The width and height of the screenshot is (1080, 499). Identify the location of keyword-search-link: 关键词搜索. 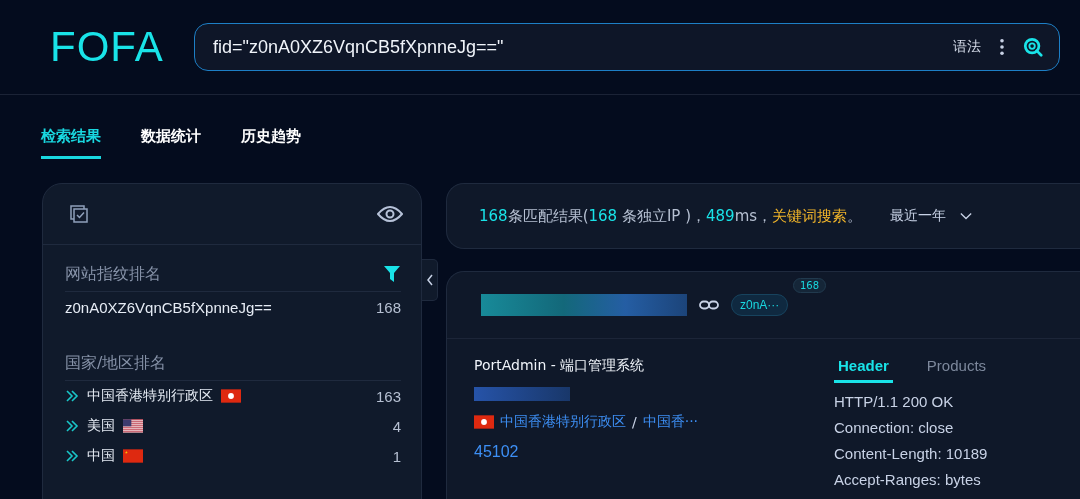
(810, 215).